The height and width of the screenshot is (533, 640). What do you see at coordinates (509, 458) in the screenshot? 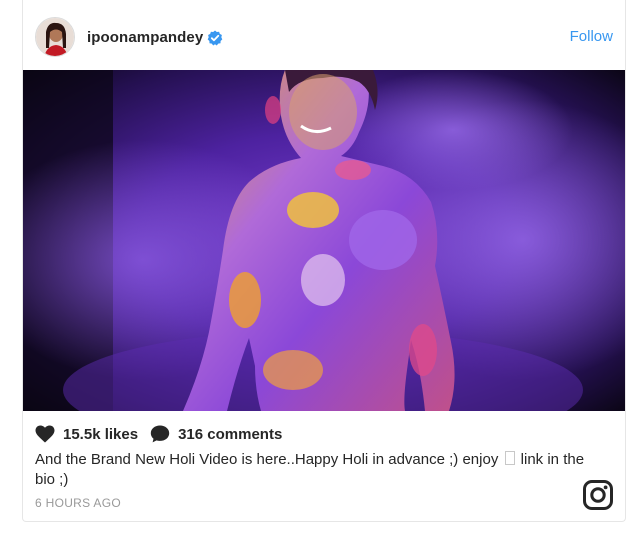
I see `missing-emoji-glyph` at bounding box center [509, 458].